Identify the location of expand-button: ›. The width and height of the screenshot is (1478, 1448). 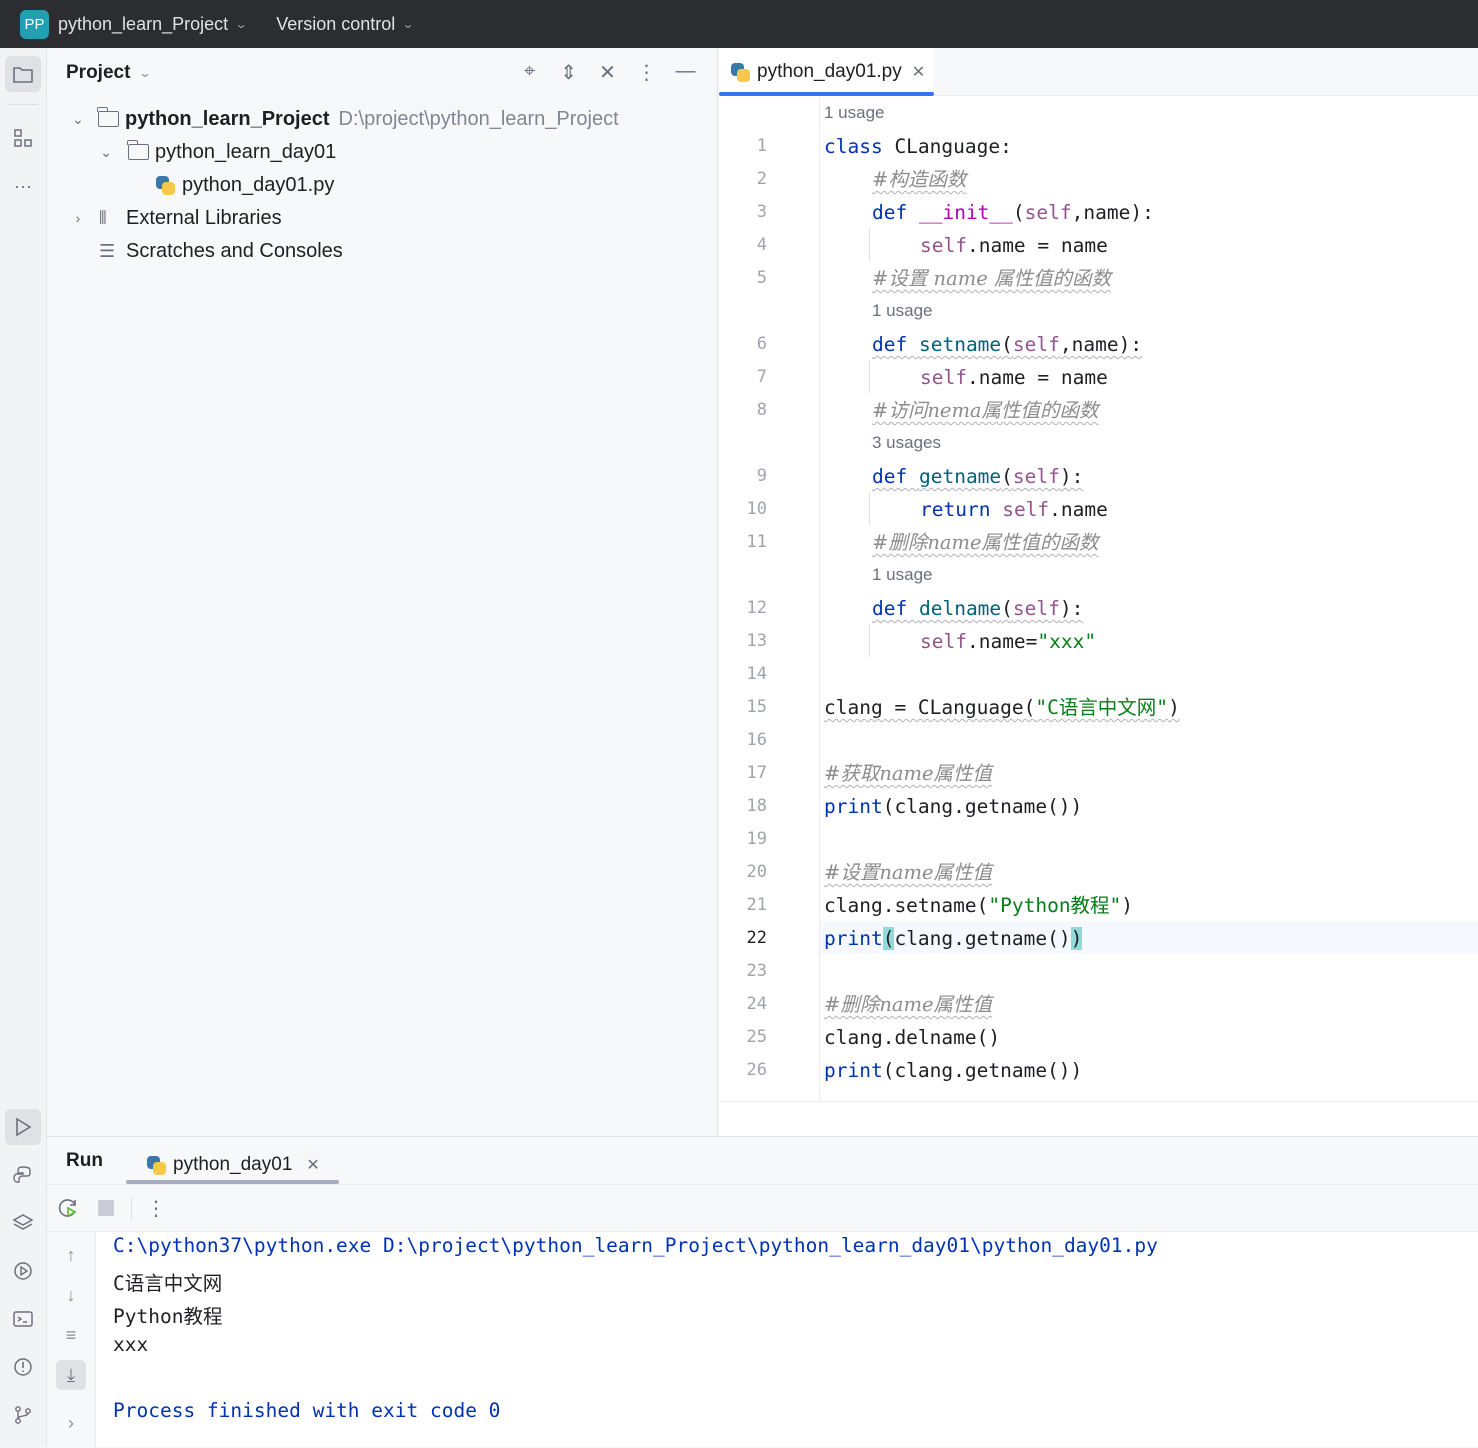
(71, 1423).